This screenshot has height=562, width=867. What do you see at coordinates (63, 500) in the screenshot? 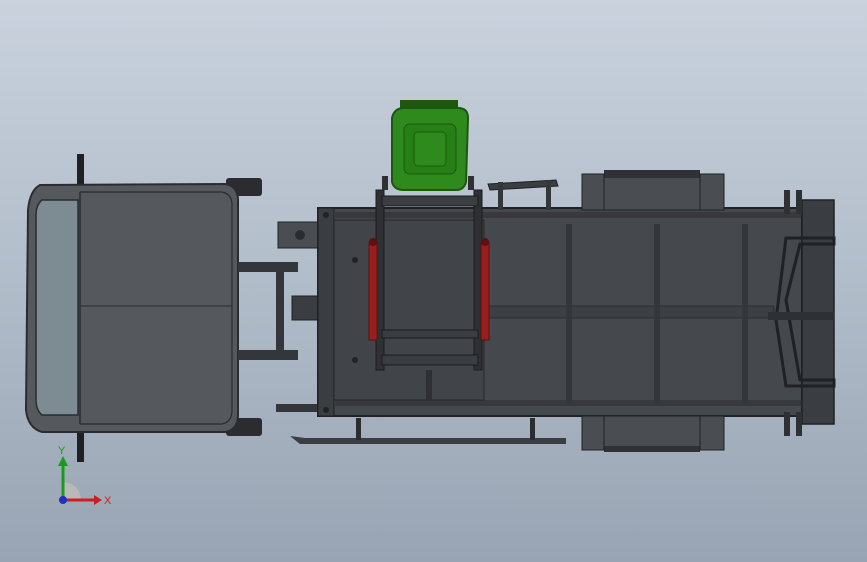
I see `z-axis-dot-icon` at bounding box center [63, 500].